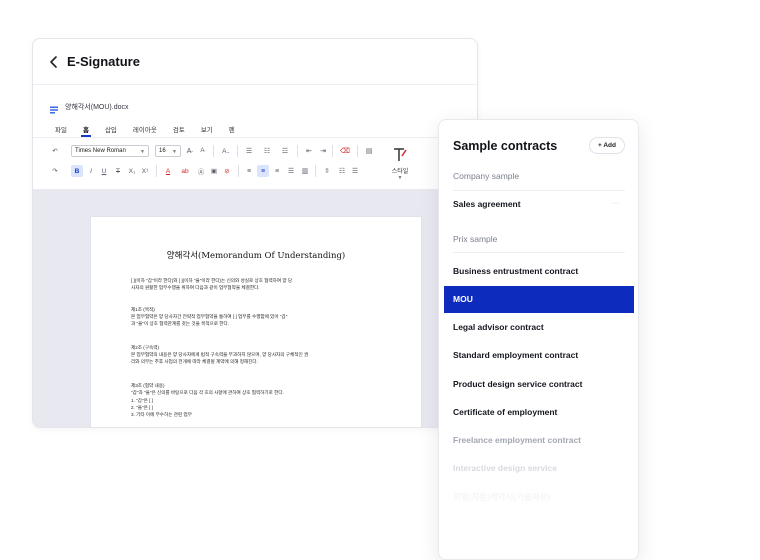  Describe the element at coordinates (111, 130) in the screenshot. I see `tab-insert: 삽입` at that location.